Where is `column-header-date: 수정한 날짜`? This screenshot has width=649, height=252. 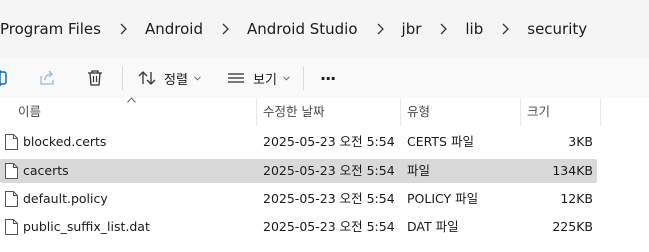 column-header-date: 수정한 날짜 is located at coordinates (293, 112).